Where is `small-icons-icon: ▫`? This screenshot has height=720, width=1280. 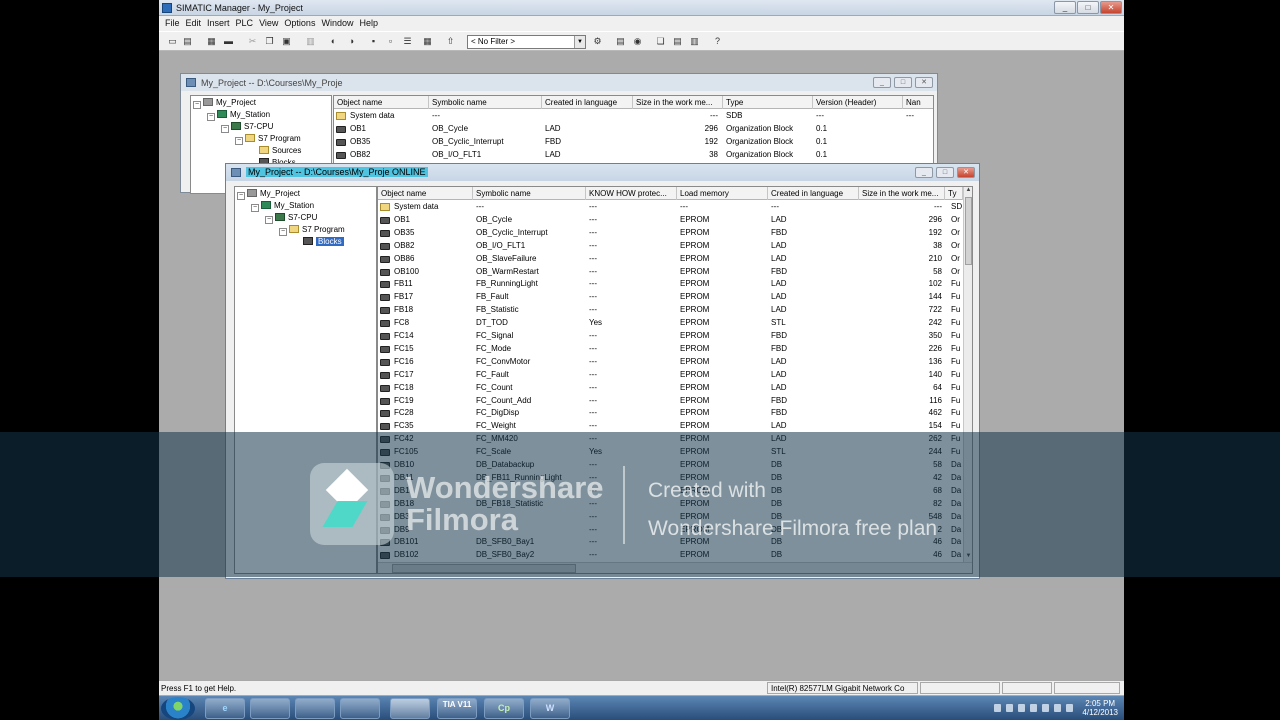 small-icons-icon: ▫ is located at coordinates (390, 41).